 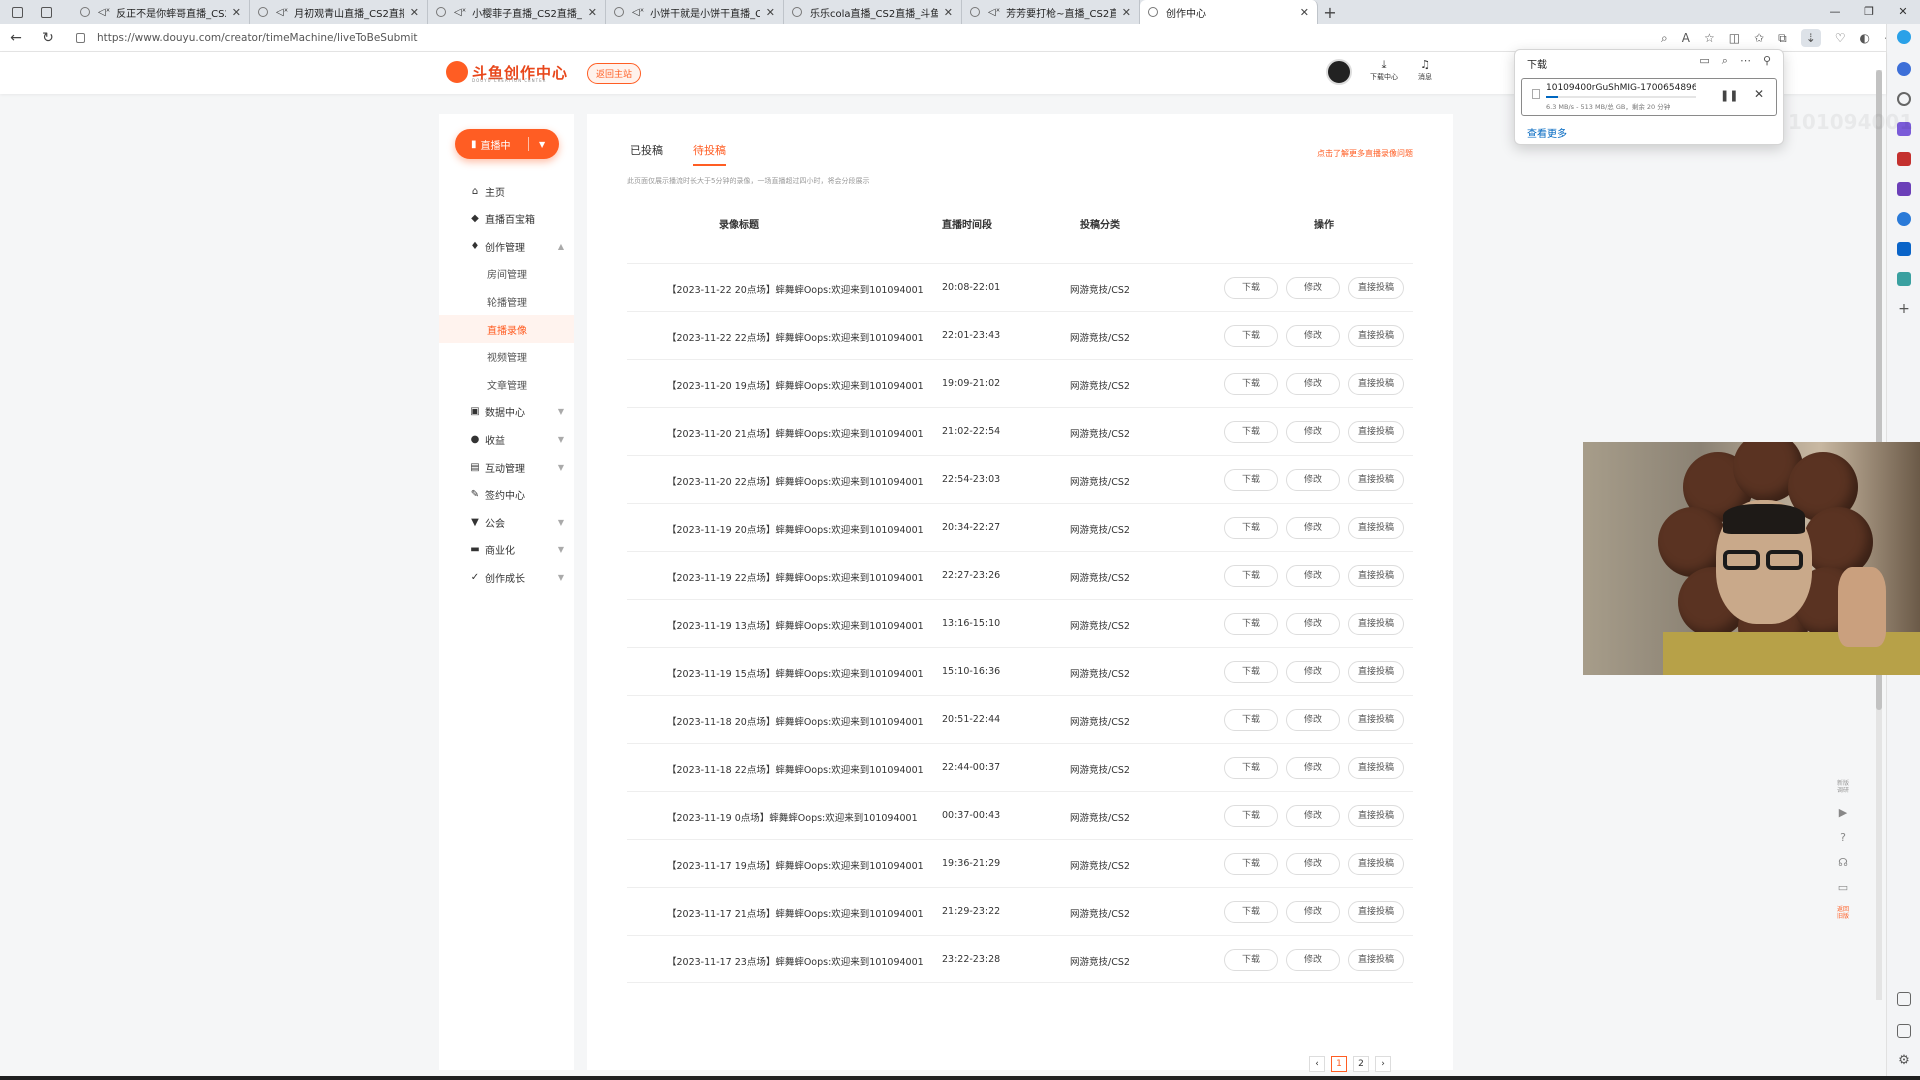 I want to click on split-screen-icon: ◫, so click(x=1734, y=38).